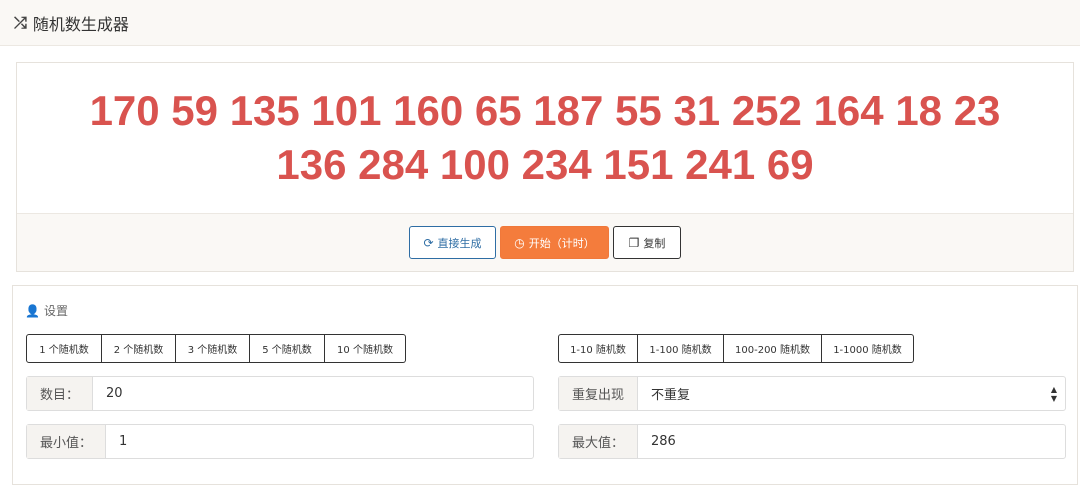 The height and width of the screenshot is (489, 1080). I want to click on range-1-100-button: 1-100 随机数, so click(681, 348).